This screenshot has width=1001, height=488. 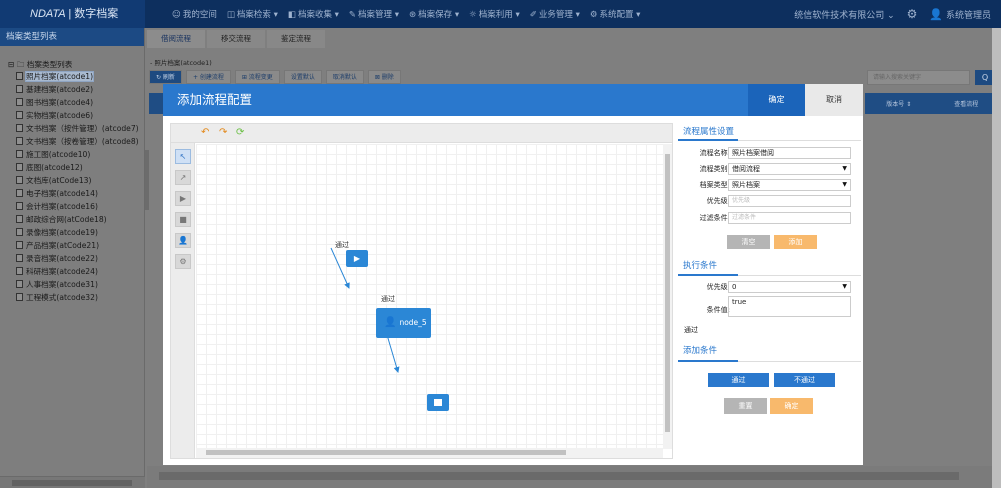 I want to click on tree-item-label: 工程模式(atcode32), so click(x=62, y=297).